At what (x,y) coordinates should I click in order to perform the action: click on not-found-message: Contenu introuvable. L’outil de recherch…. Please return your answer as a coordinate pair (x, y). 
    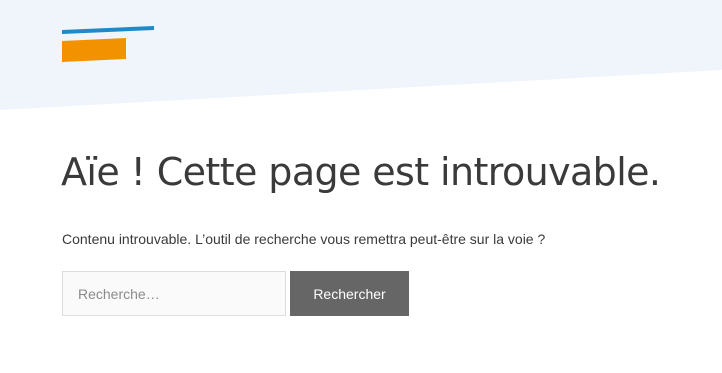
    Looking at the image, I should click on (304, 239).